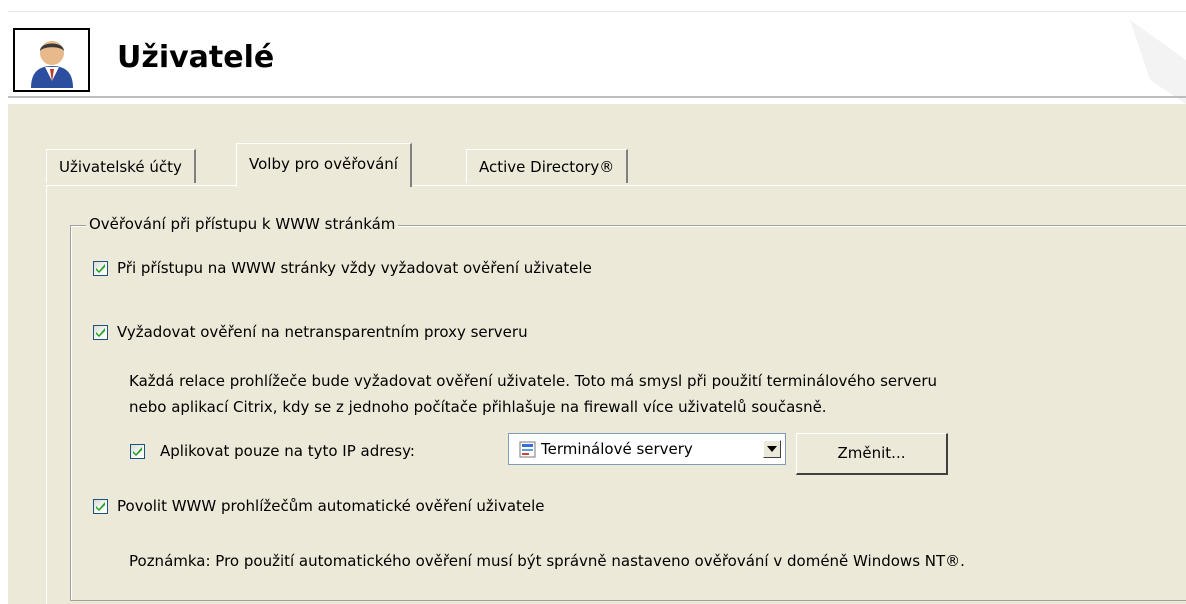  I want to click on ip-group-select: Terminálové servery, so click(647, 449).